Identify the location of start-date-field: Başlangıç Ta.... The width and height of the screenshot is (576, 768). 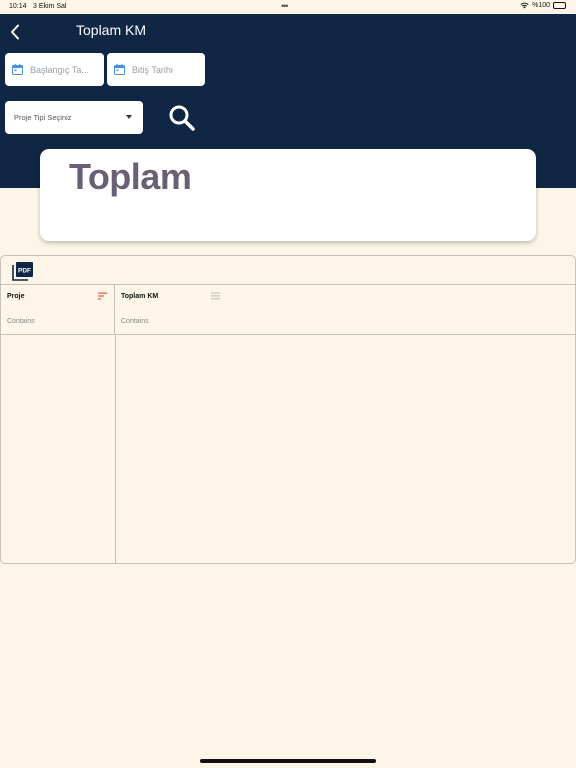
(54, 69).